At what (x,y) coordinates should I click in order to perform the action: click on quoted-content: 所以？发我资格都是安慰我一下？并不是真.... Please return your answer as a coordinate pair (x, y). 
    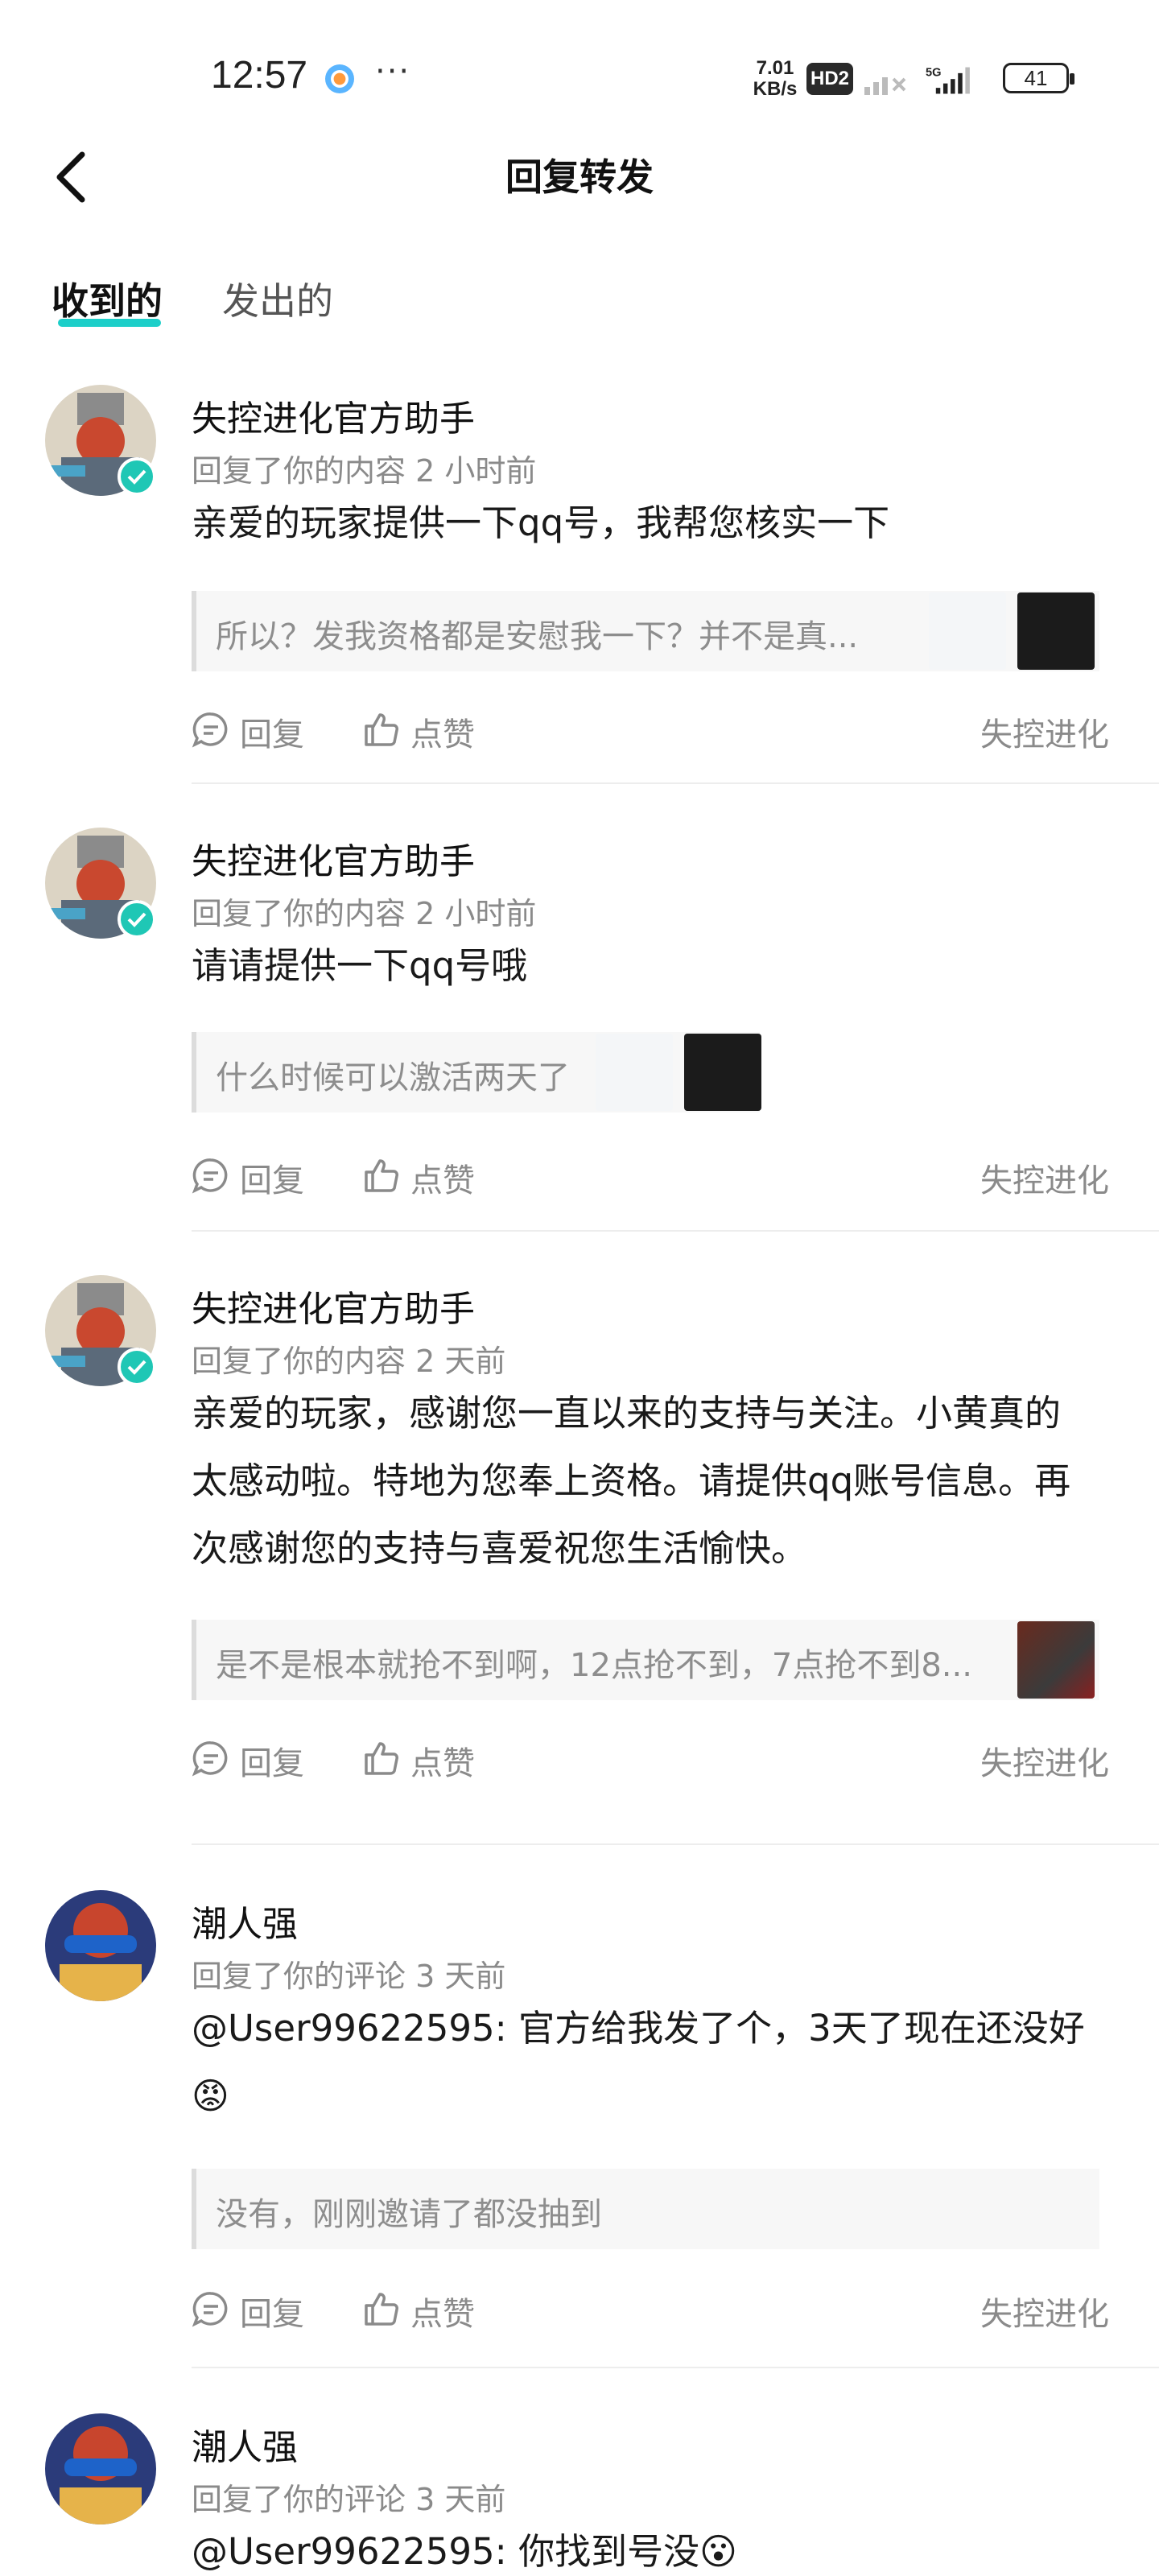
    Looking at the image, I should click on (645, 631).